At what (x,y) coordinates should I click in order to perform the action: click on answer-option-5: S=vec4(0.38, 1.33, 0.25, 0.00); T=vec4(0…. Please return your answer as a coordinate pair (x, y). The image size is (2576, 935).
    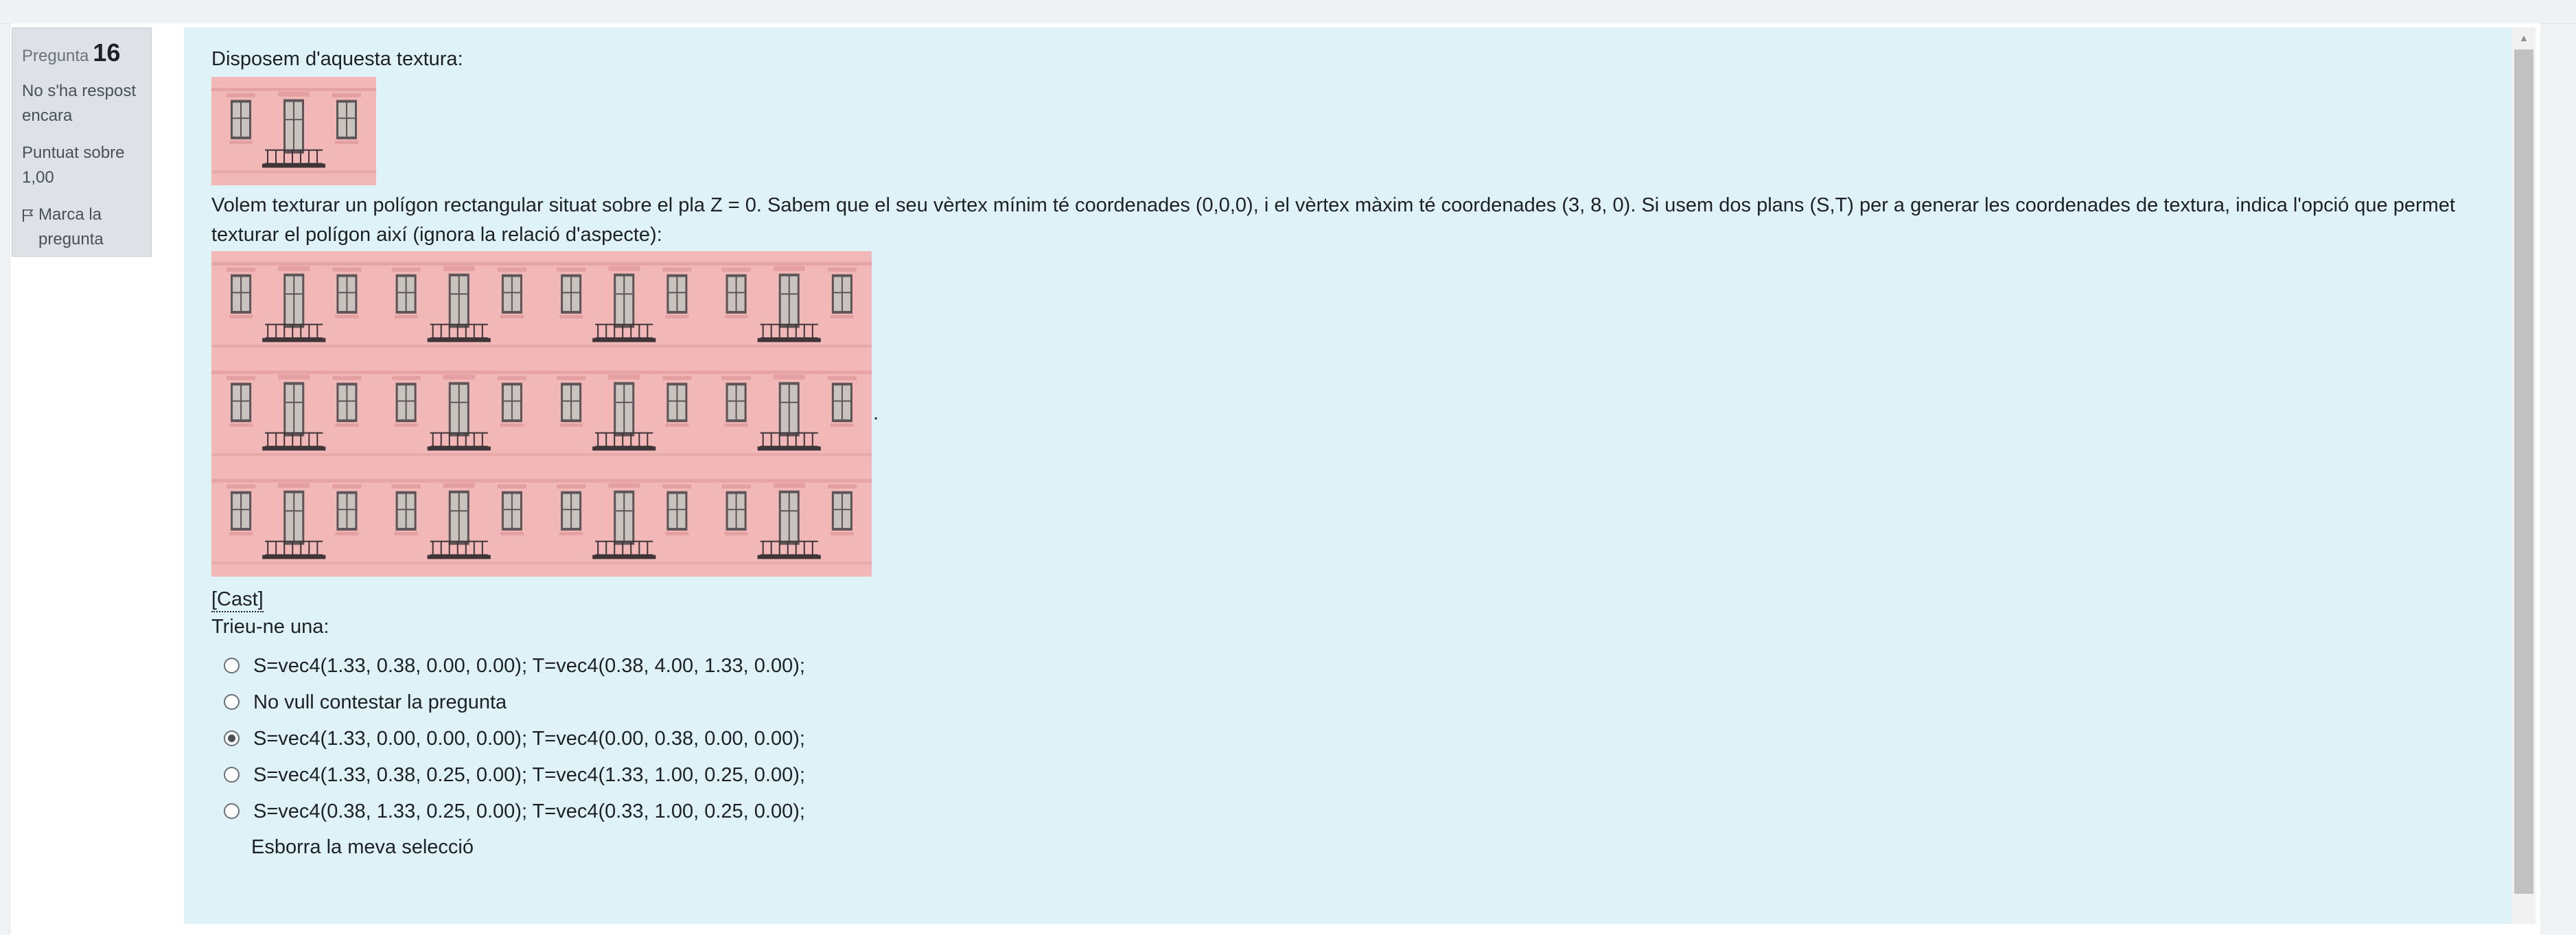
    Looking at the image, I should click on (1362, 811).